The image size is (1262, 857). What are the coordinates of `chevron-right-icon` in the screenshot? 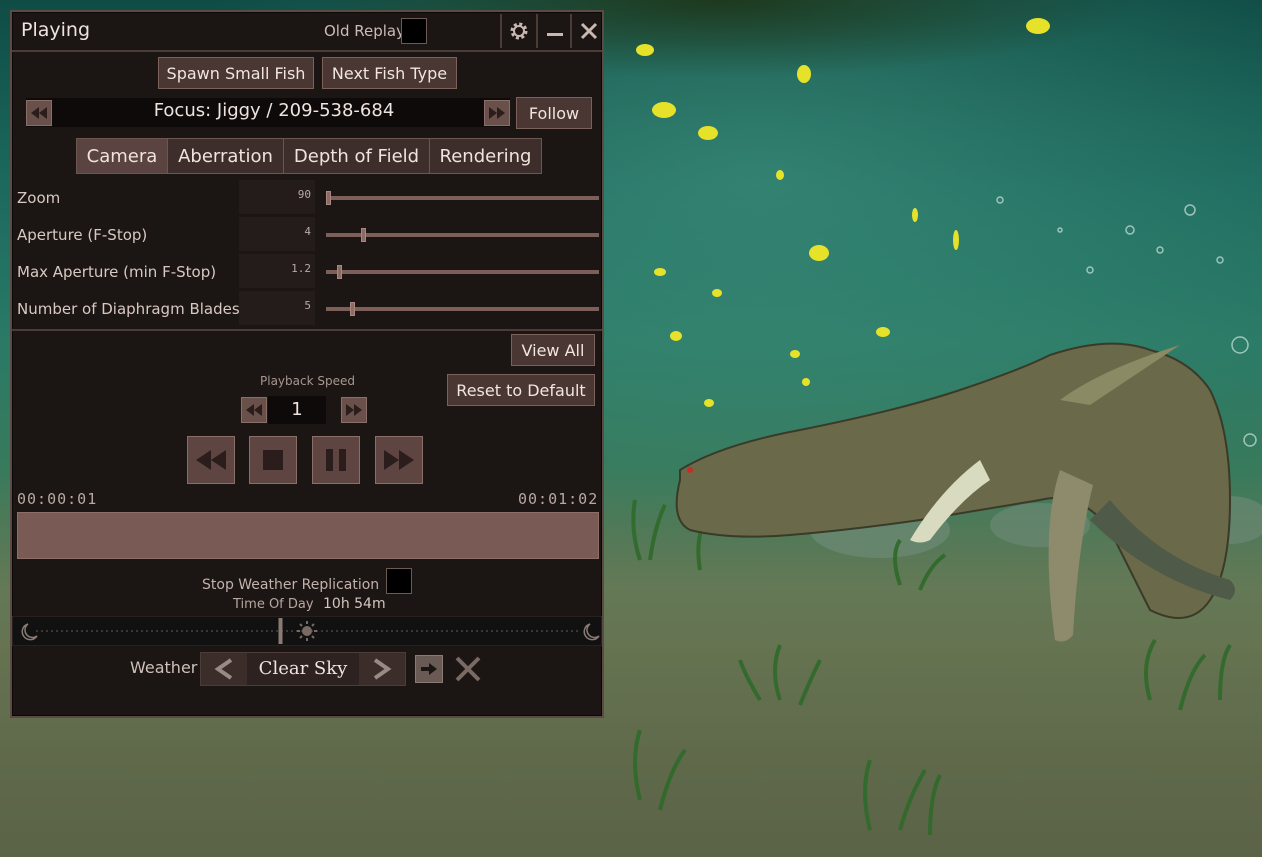 It's located at (382, 669).